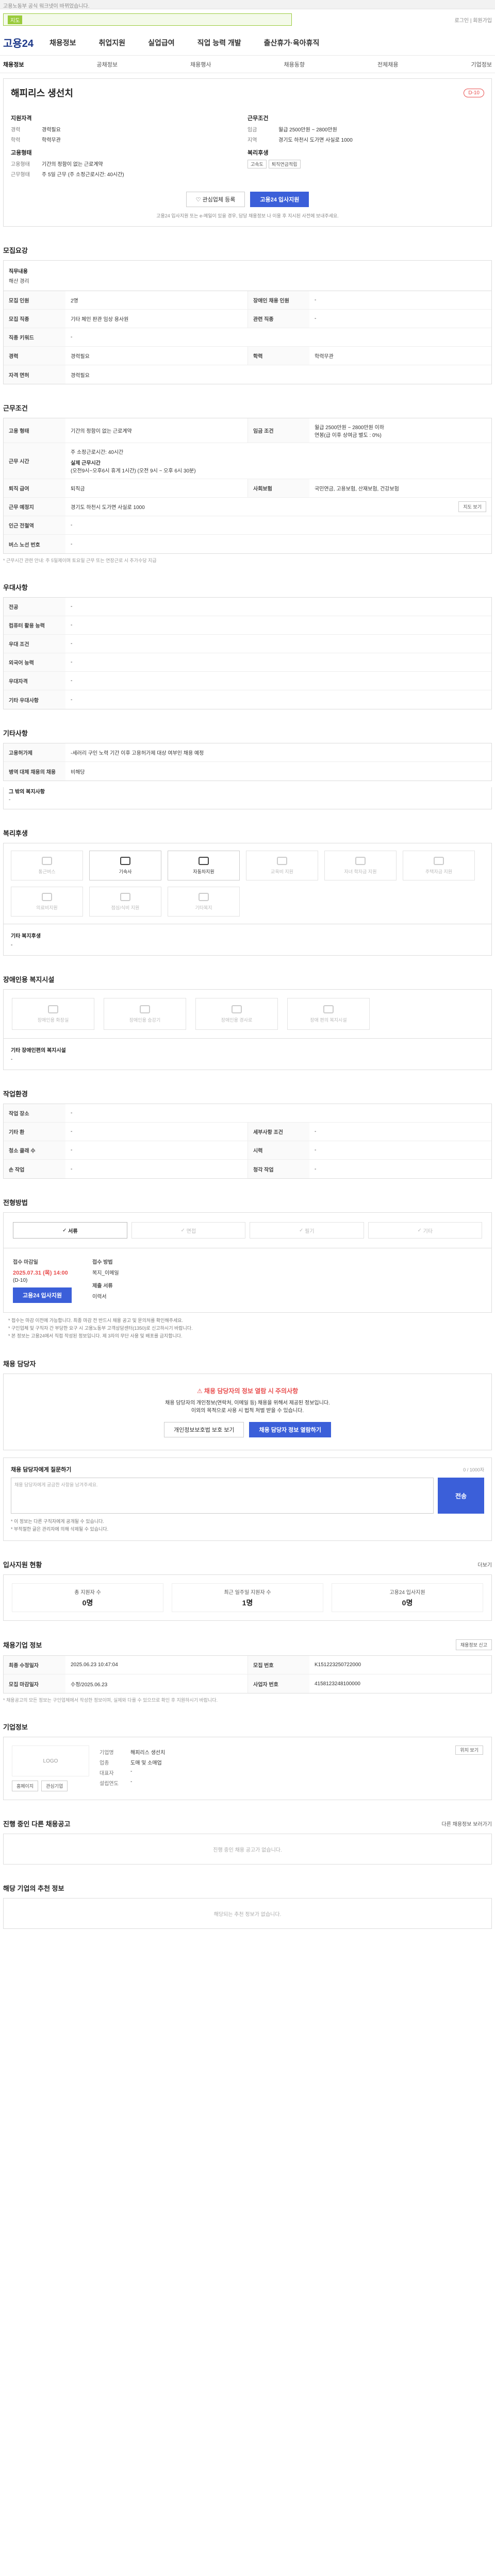  Describe the element at coordinates (112, 43) in the screenshot. I see `gnb-item-support: 취업지원` at that location.